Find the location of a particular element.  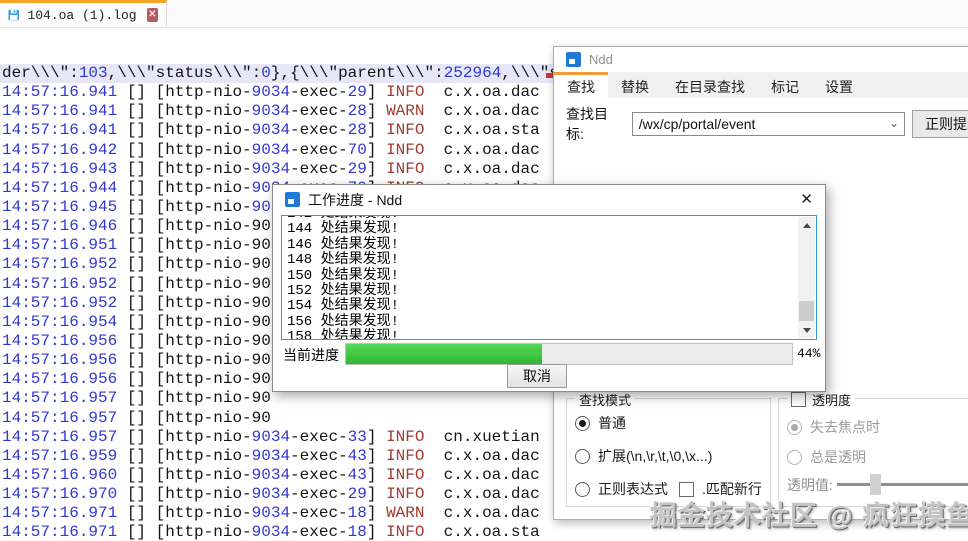

progress-percent: 44% is located at coordinates (809, 353).